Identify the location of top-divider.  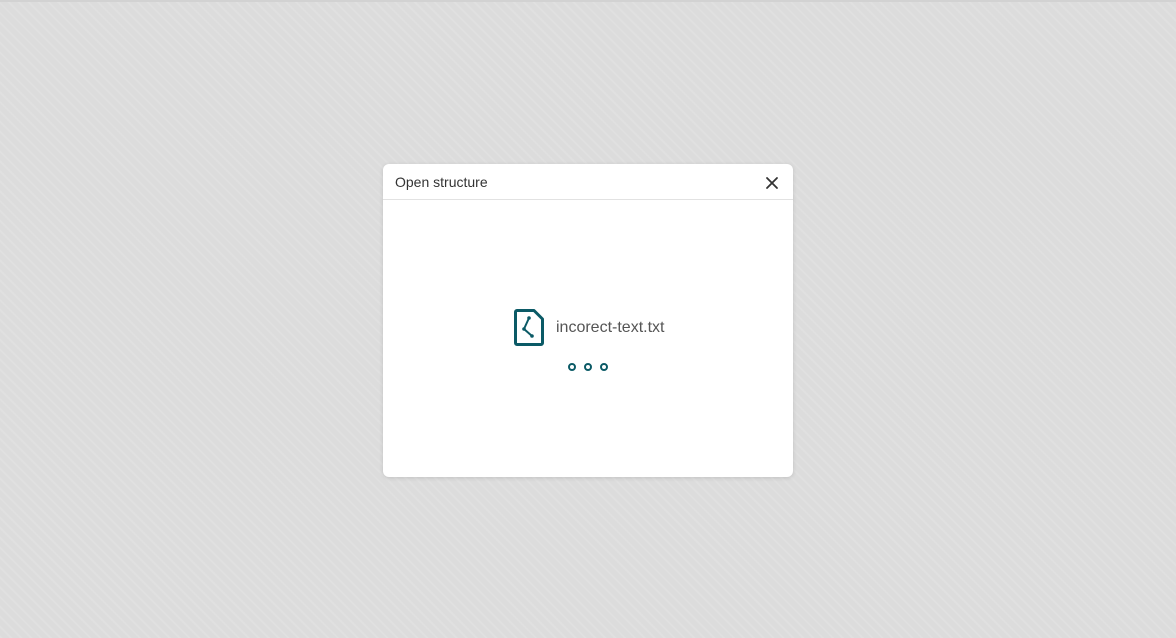
(588, 1).